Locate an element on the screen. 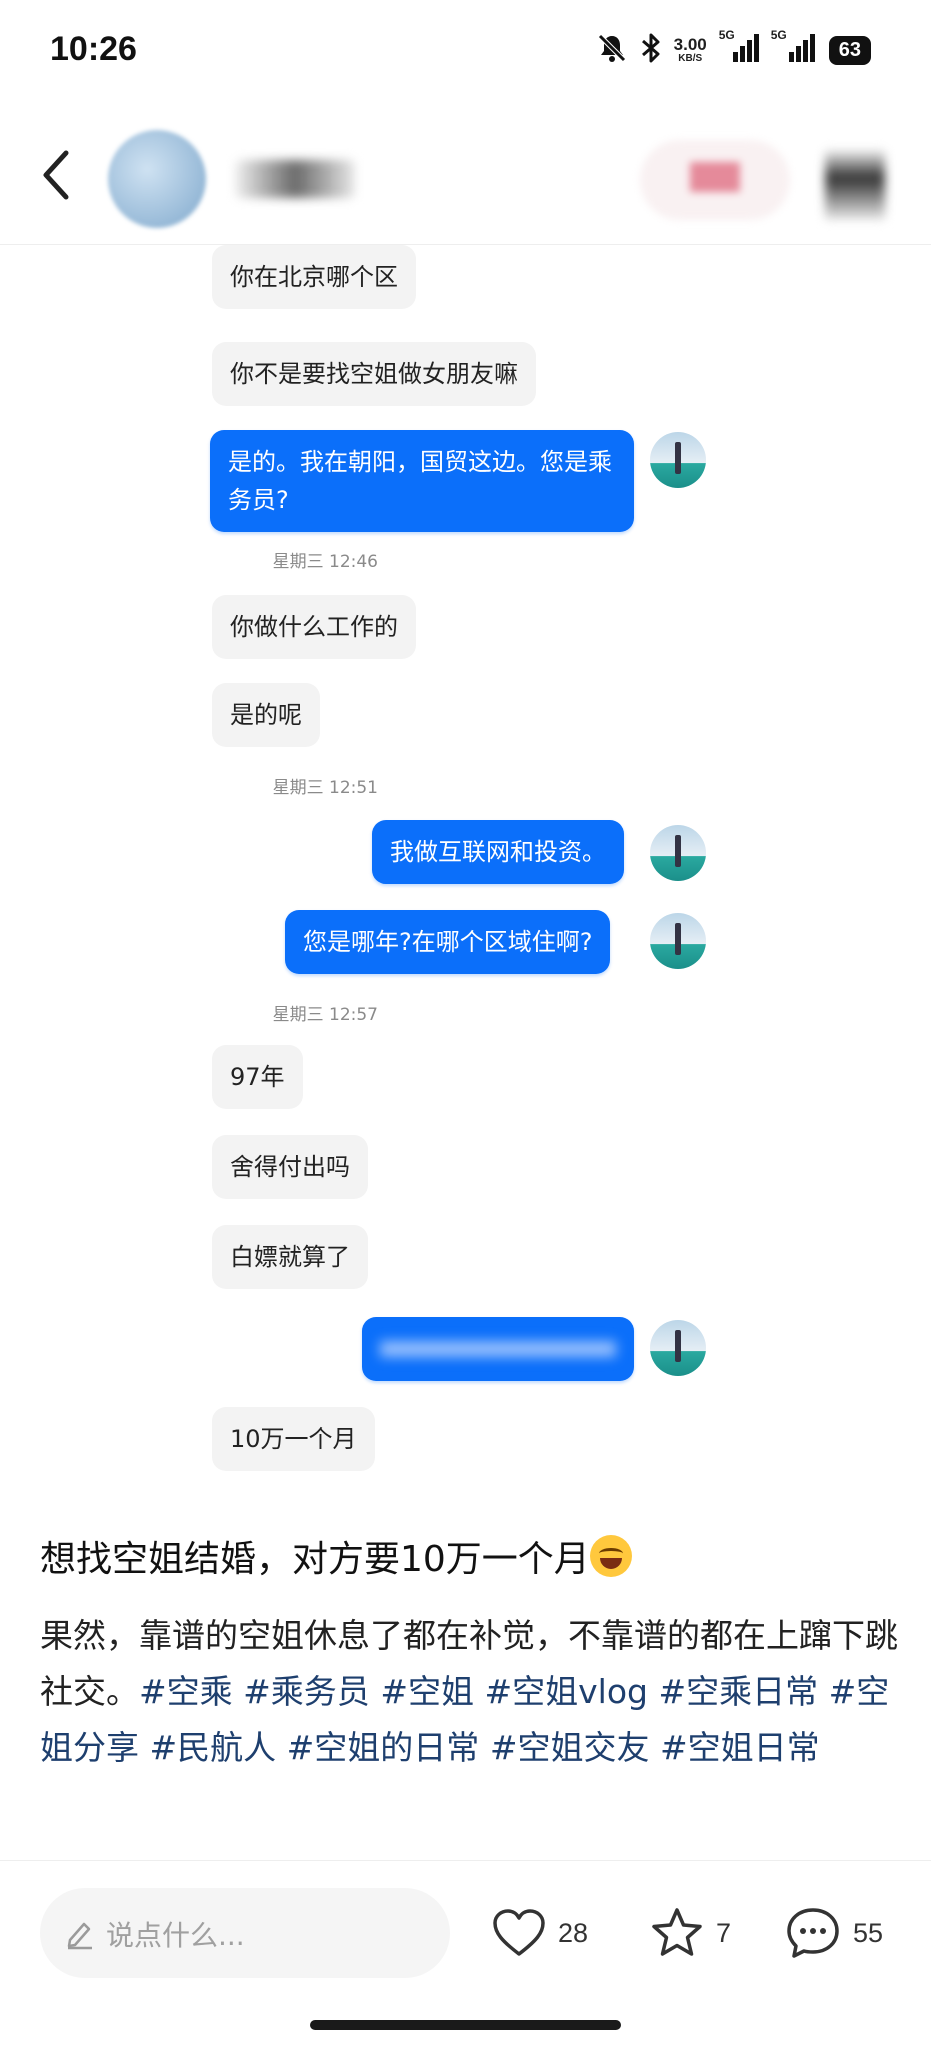 This screenshot has height=2048, width=931. chat-header is located at coordinates (465, 177).